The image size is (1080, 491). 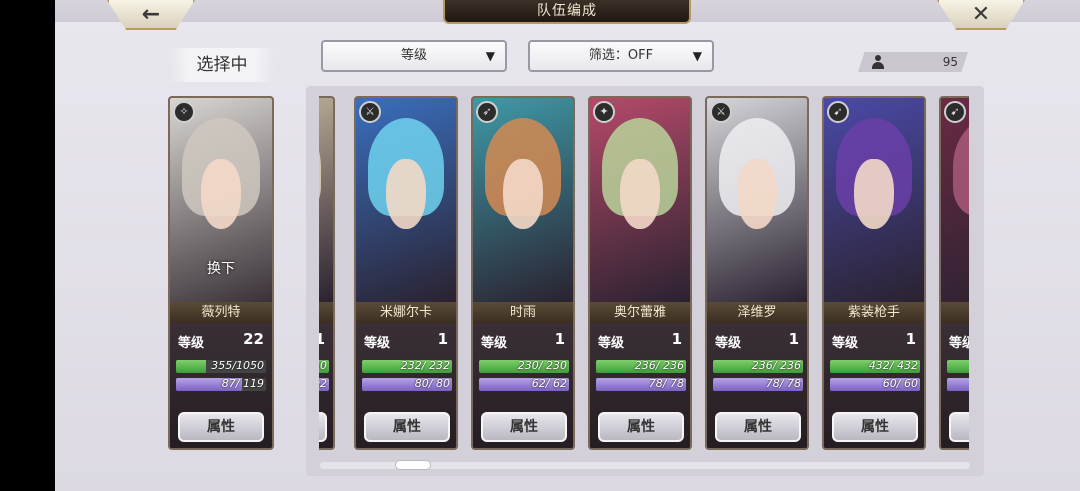 I want to click on sort-dropdown: 等级 ▼, so click(x=414, y=56).